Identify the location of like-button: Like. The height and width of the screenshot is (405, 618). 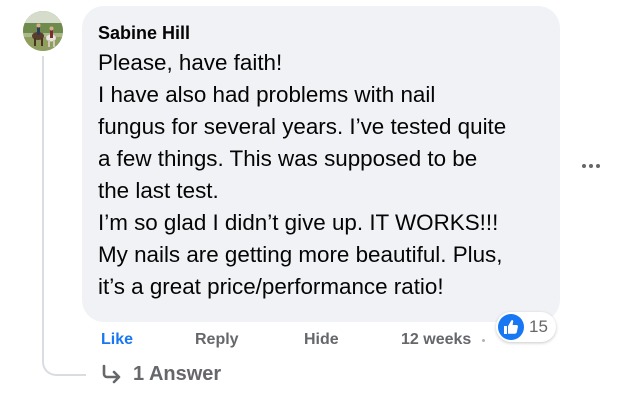
(117, 340).